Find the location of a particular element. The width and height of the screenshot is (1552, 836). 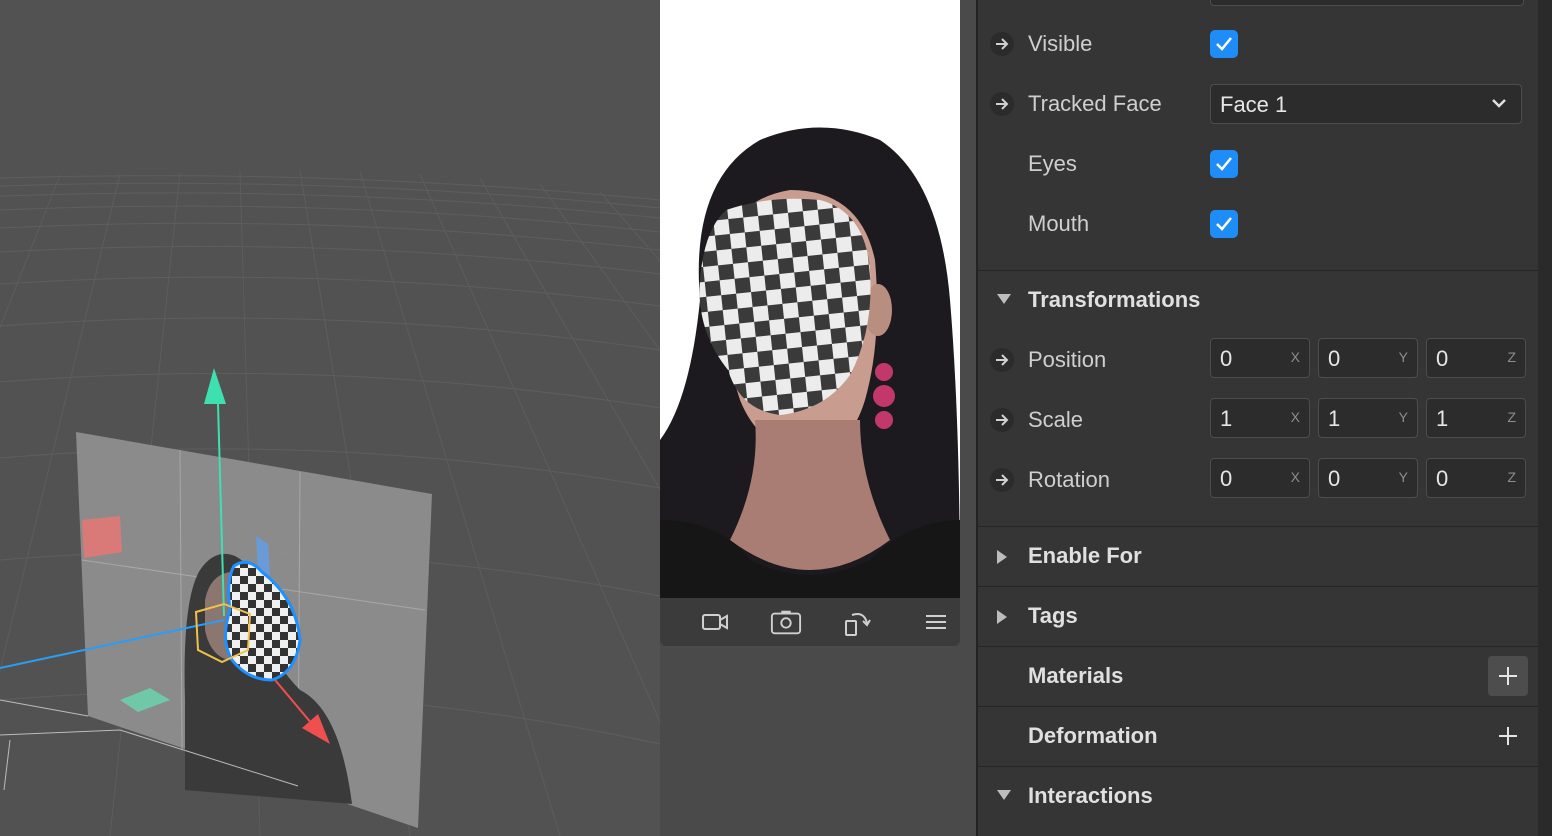

materials-title: Materials is located at coordinates (1076, 675).